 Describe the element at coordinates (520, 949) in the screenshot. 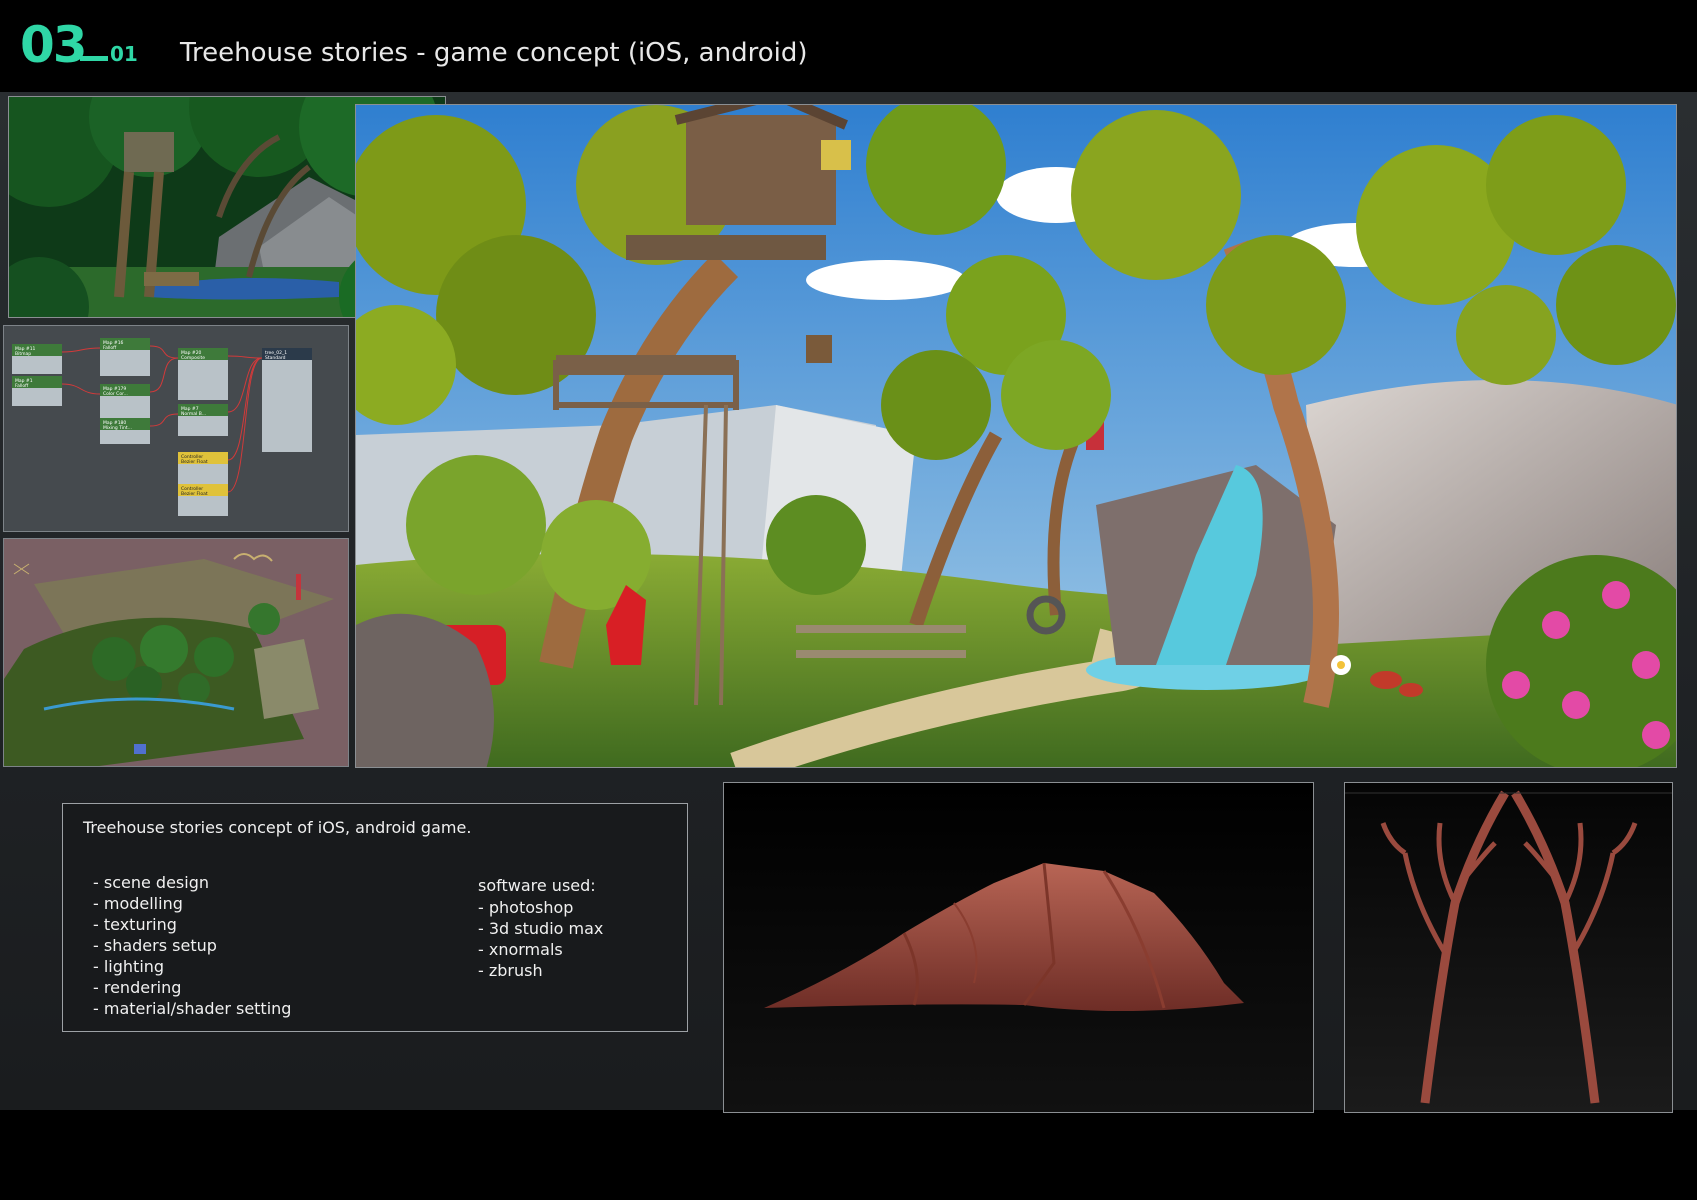

I see `software-item: - xnormals` at that location.